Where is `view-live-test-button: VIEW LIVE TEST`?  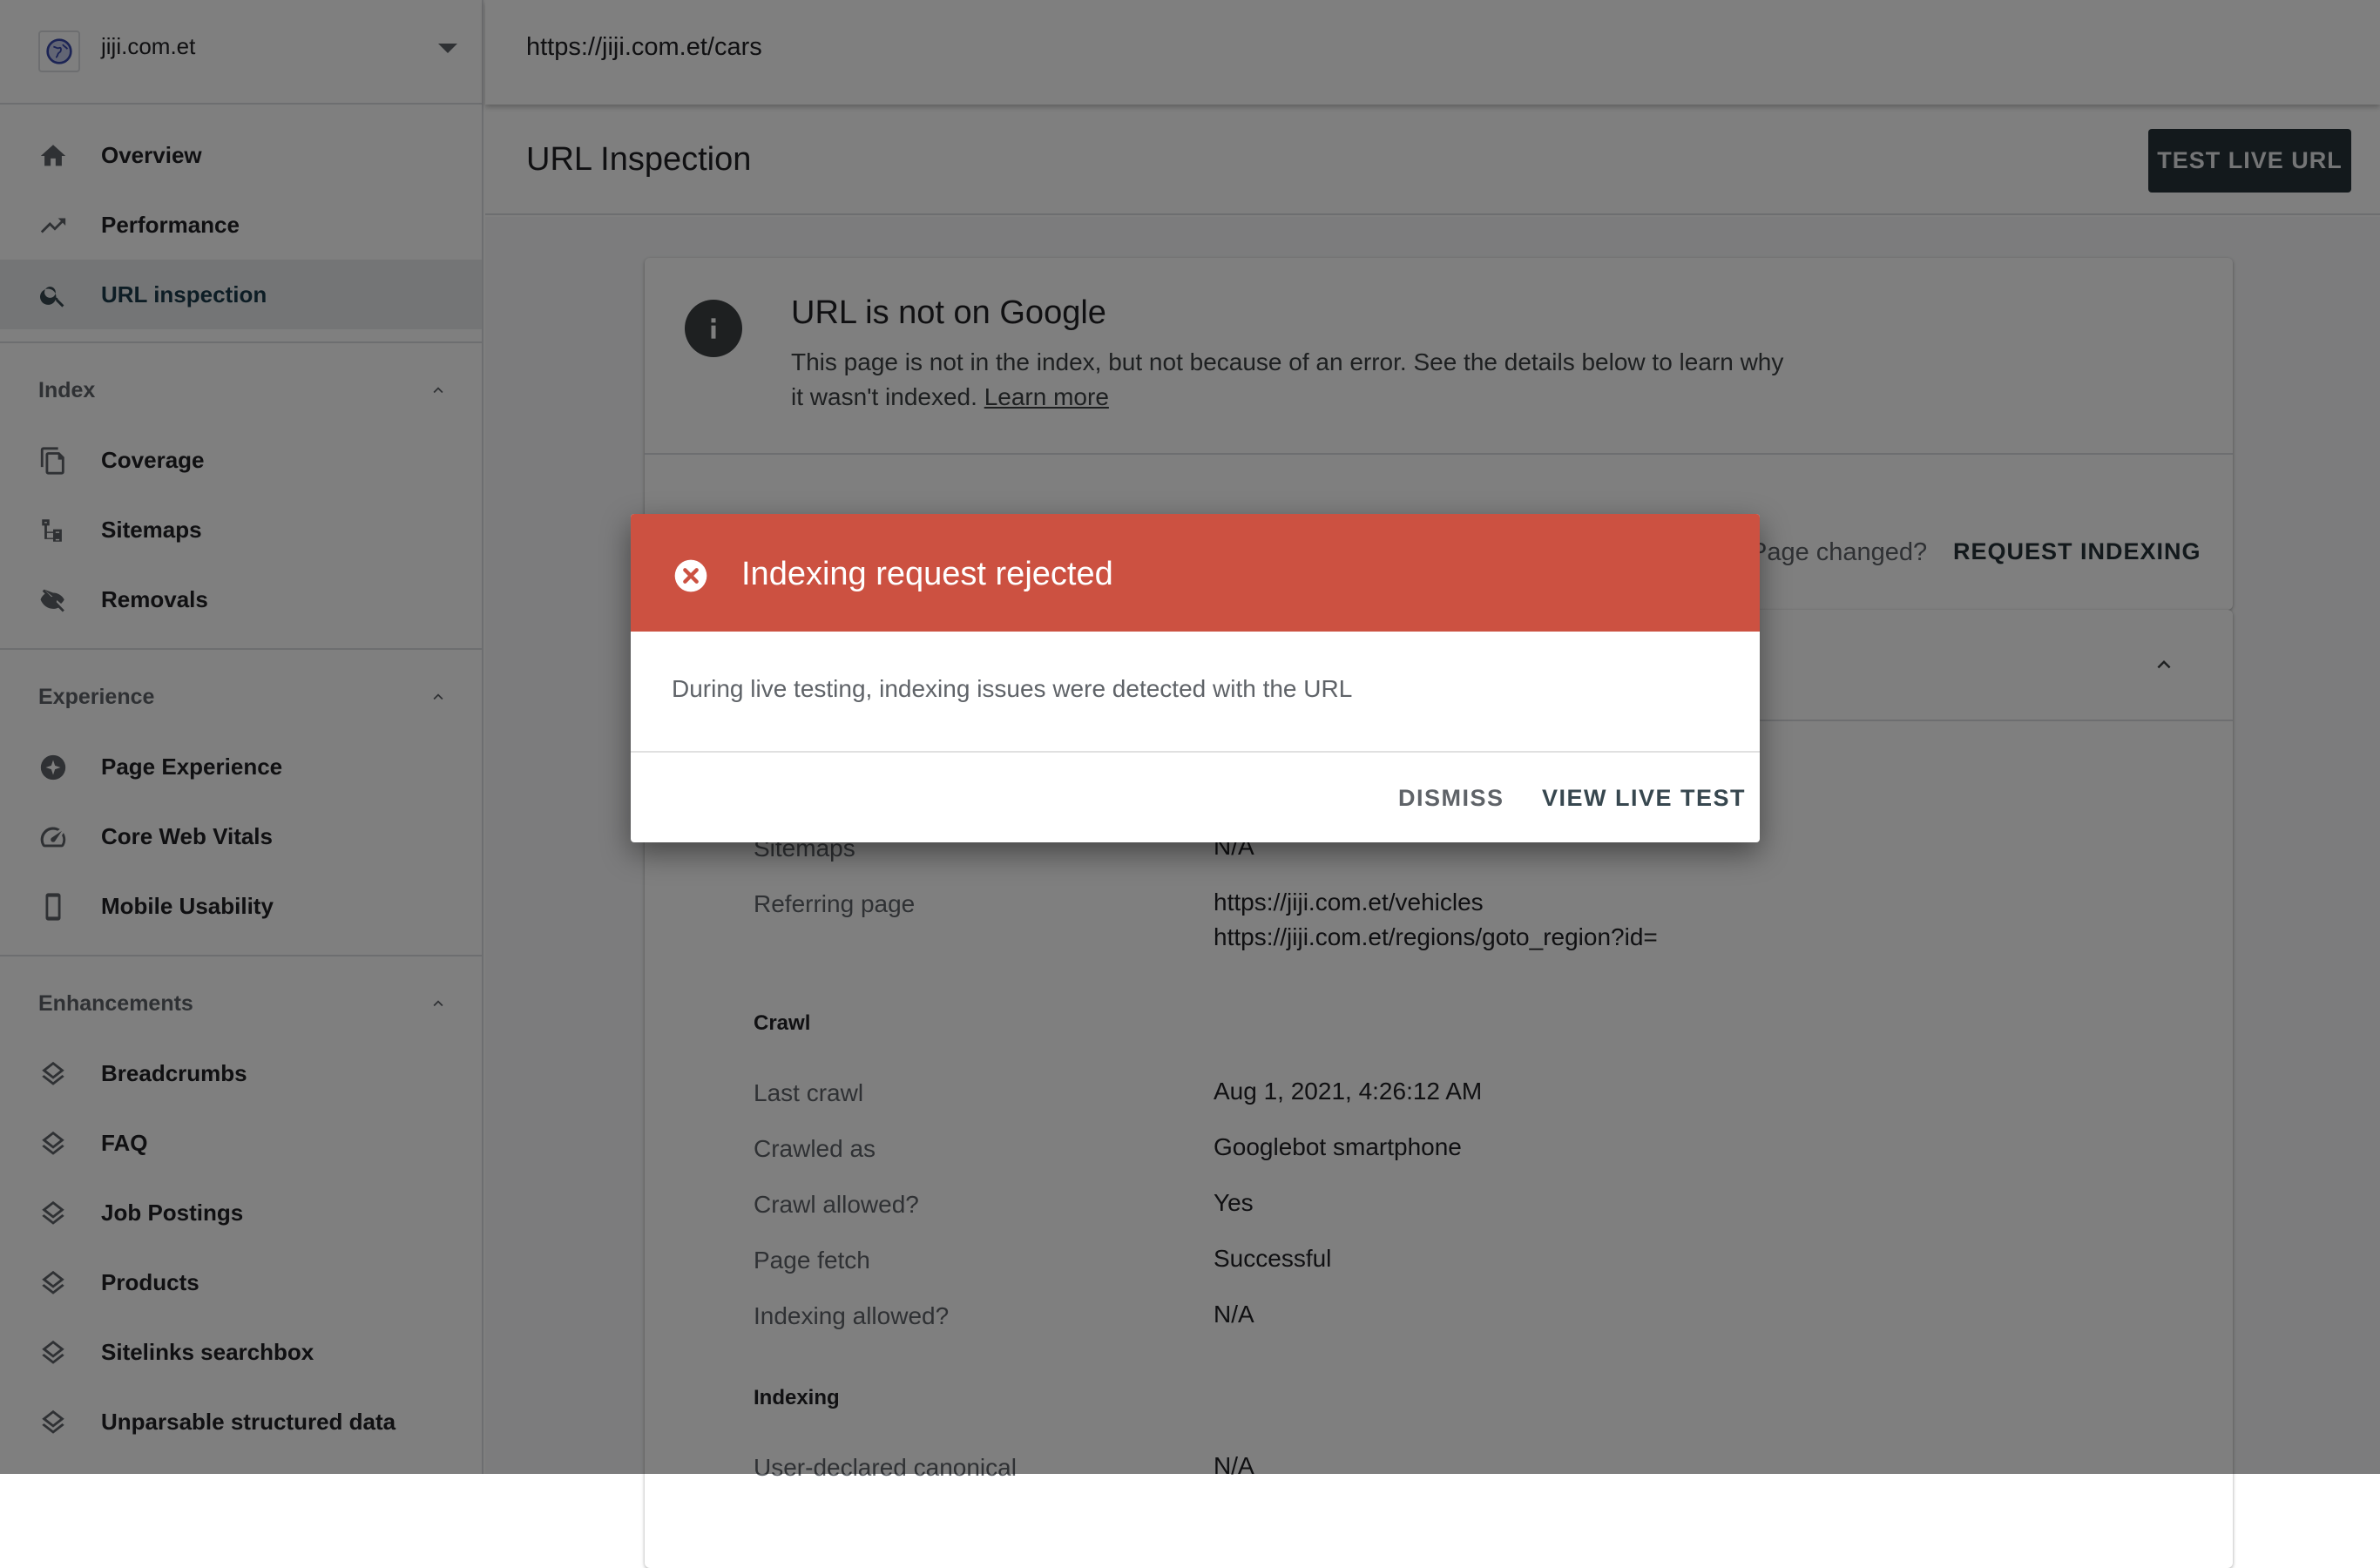
view-live-test-button: VIEW LIVE TEST is located at coordinates (1644, 798).